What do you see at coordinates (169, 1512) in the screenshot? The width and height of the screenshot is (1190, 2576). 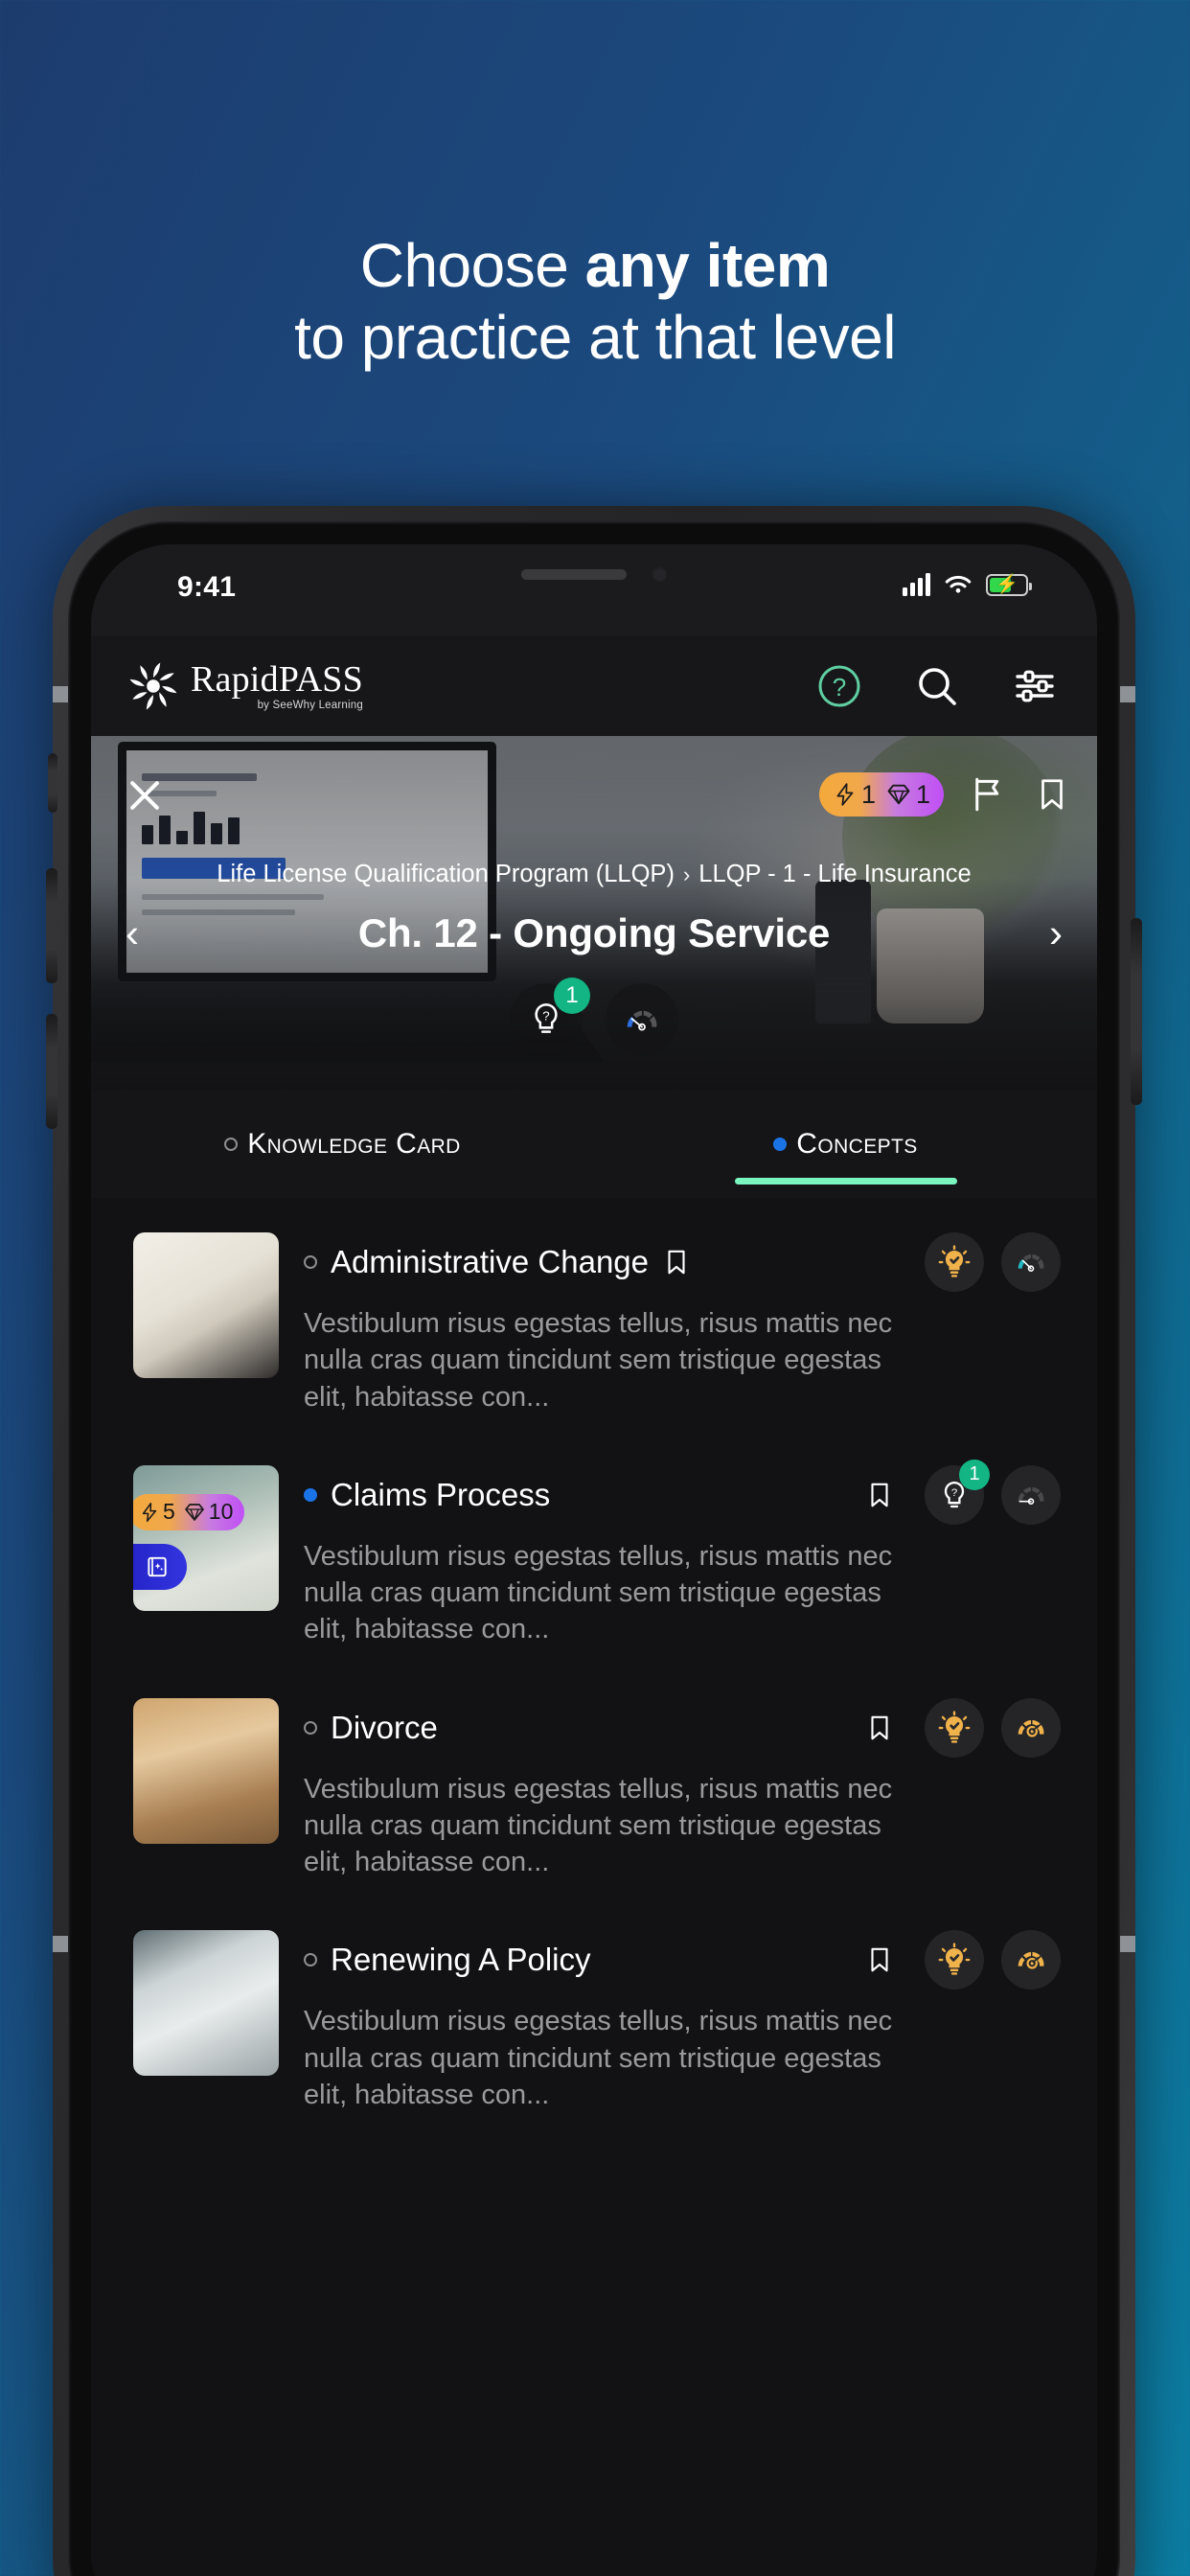 I see `reward-lightning-value: 5` at bounding box center [169, 1512].